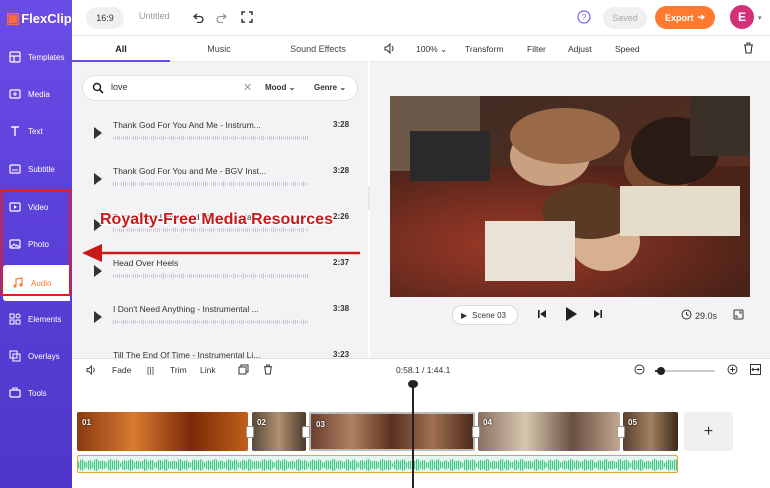 Image resolution: width=770 pixels, height=488 pixels. What do you see at coordinates (36, 169) in the screenshot?
I see `sidebar-item-subtitle: Subtitle` at bounding box center [36, 169].